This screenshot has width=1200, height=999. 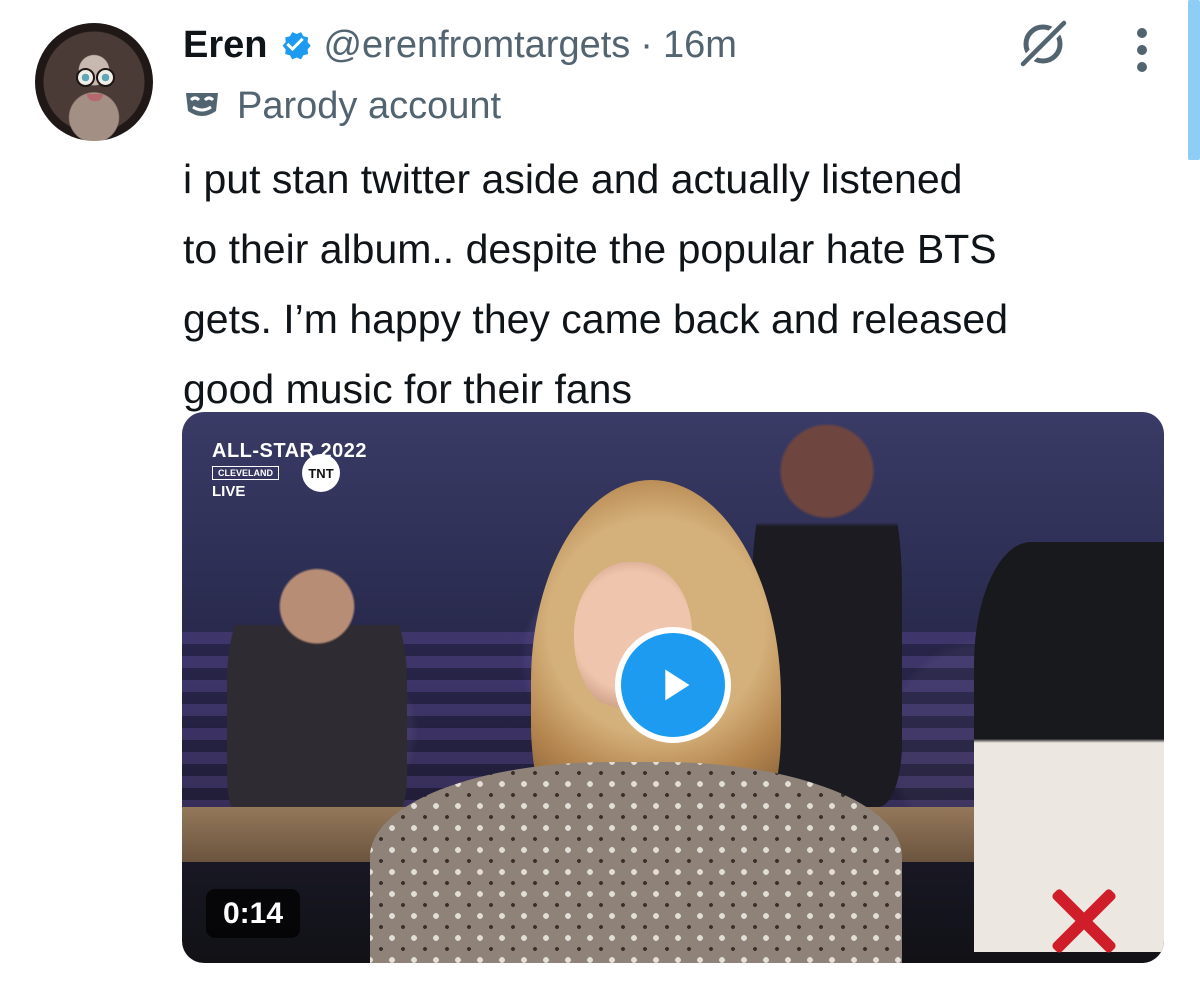 I want to click on scroll-indicator, so click(x=1194, y=80).